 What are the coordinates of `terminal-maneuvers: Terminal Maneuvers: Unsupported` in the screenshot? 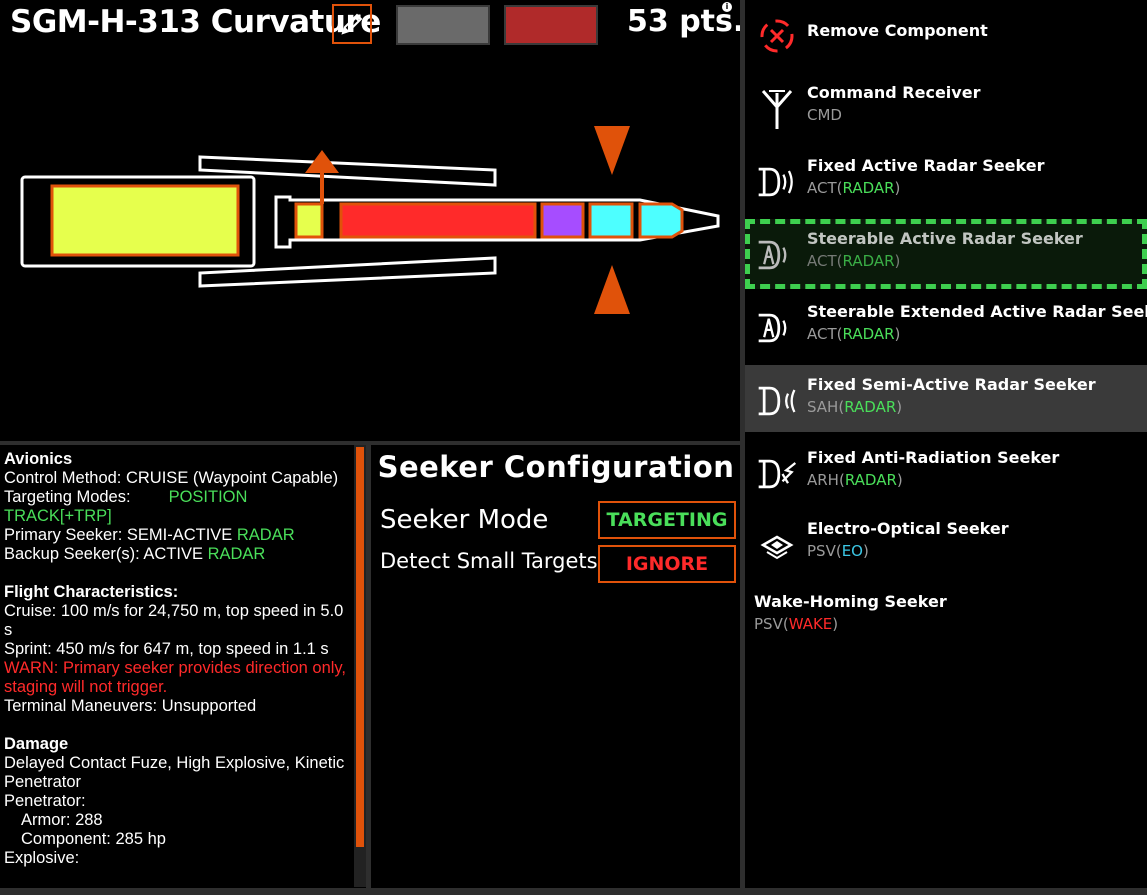 It's located at (130, 706).